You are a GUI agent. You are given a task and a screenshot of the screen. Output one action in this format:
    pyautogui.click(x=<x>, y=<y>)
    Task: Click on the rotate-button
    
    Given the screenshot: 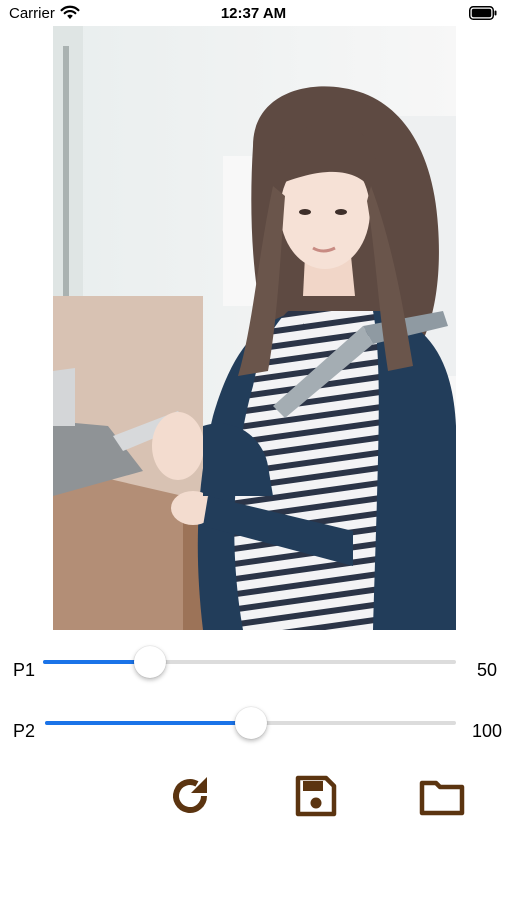 What is the action you would take?
    pyautogui.click(x=190, y=796)
    